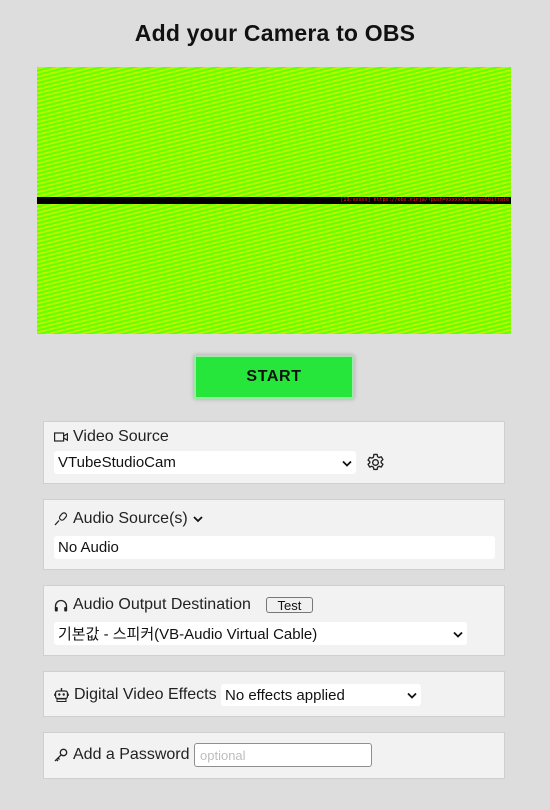 The image size is (550, 810). Describe the element at coordinates (275, 33) in the screenshot. I see `page-title: Add your Camera to OBS` at that location.